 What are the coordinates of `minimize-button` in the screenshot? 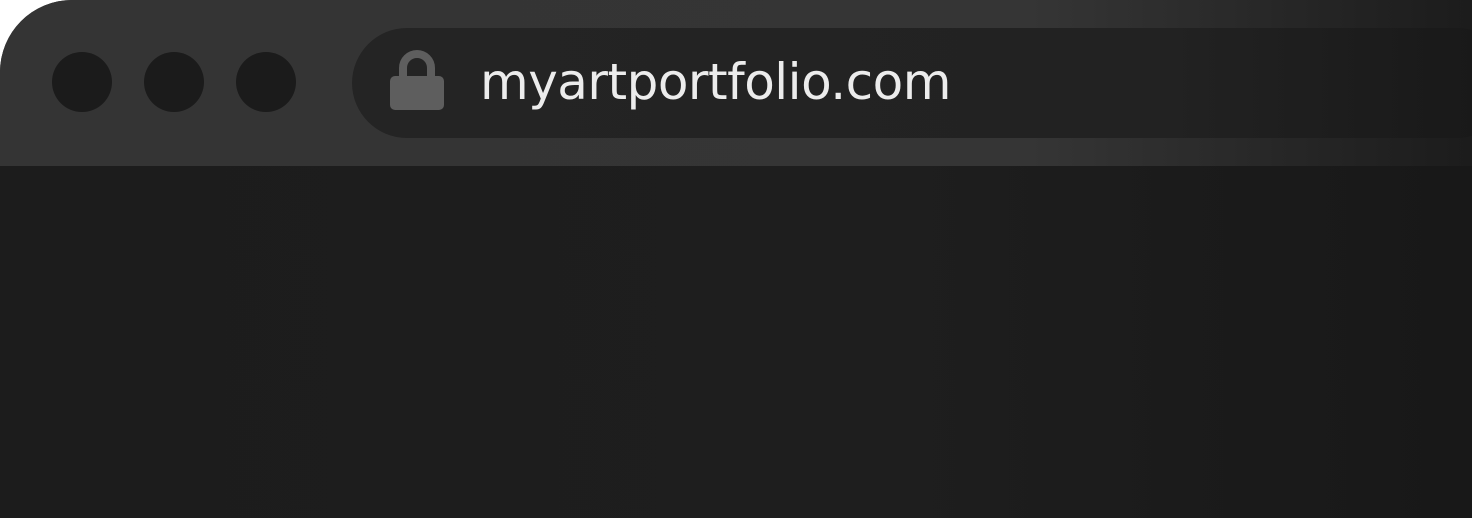 It's located at (174, 82).